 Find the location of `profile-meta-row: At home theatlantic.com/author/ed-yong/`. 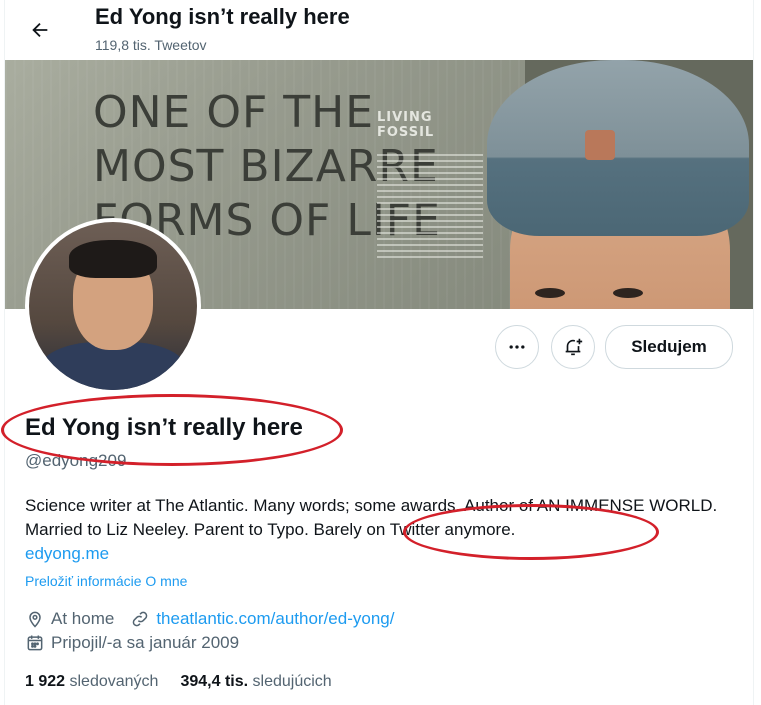

profile-meta-row: At home theatlantic.com/author/ed-yong/ is located at coordinates (209, 619).